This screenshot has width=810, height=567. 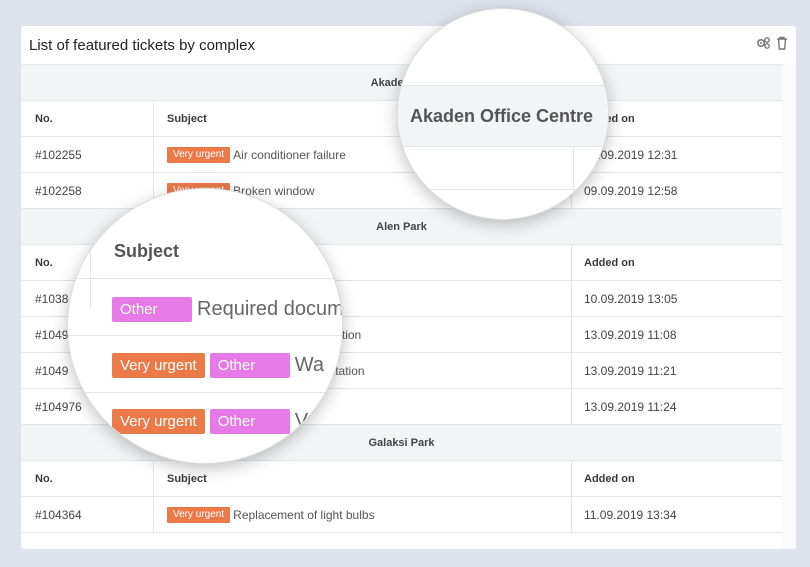 I want to click on ticket-subject: Replacement of light bulbs, so click(x=304, y=514).